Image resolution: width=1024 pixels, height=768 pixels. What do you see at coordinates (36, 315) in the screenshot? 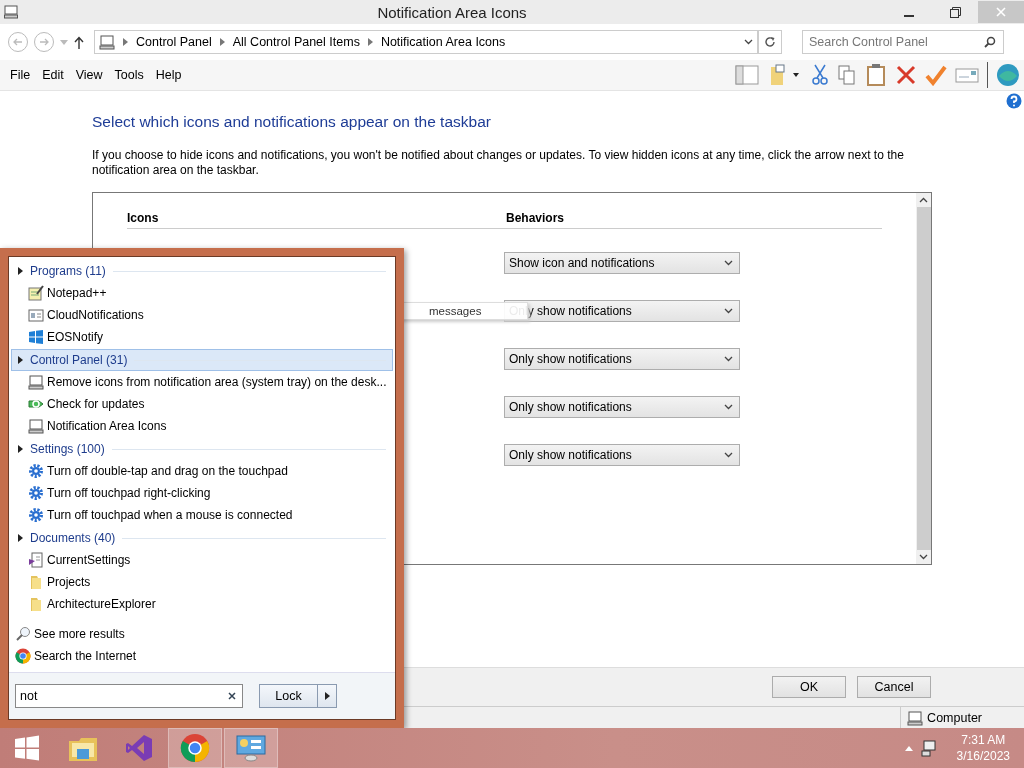
I see `window-icon` at bounding box center [36, 315].